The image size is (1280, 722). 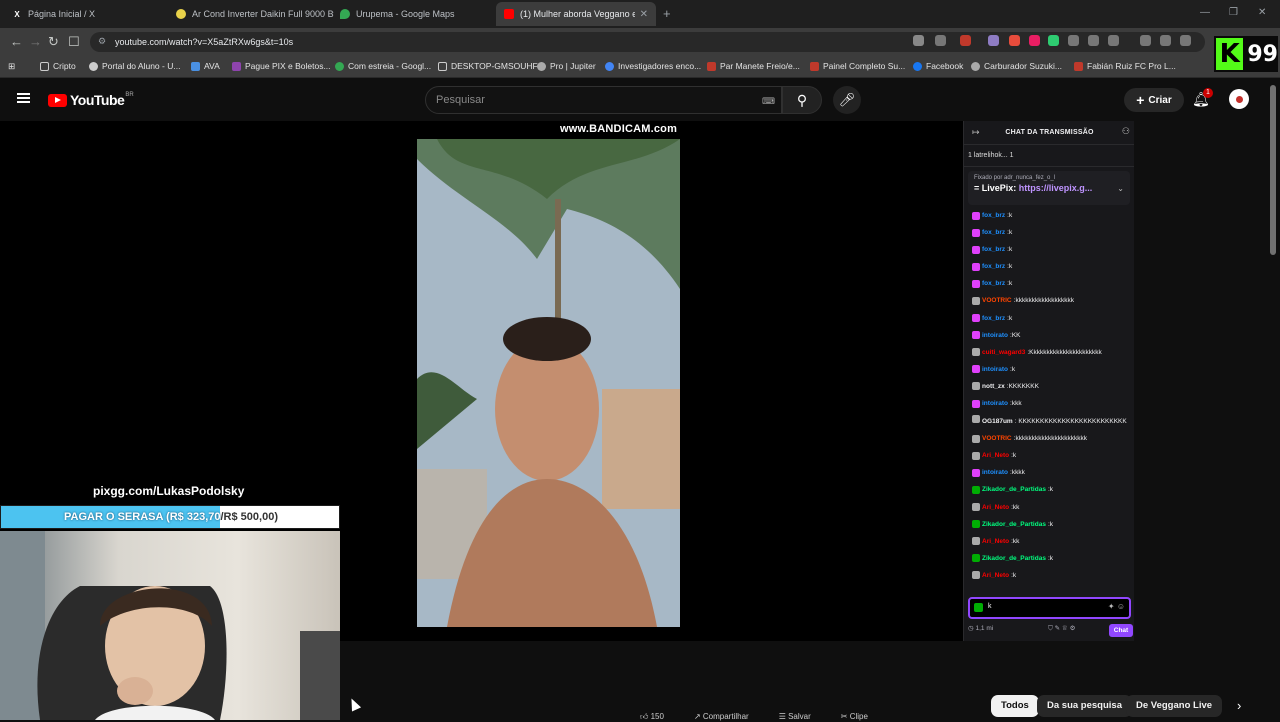 I want to click on chat-send-button: Chat, so click(x=1121, y=630).